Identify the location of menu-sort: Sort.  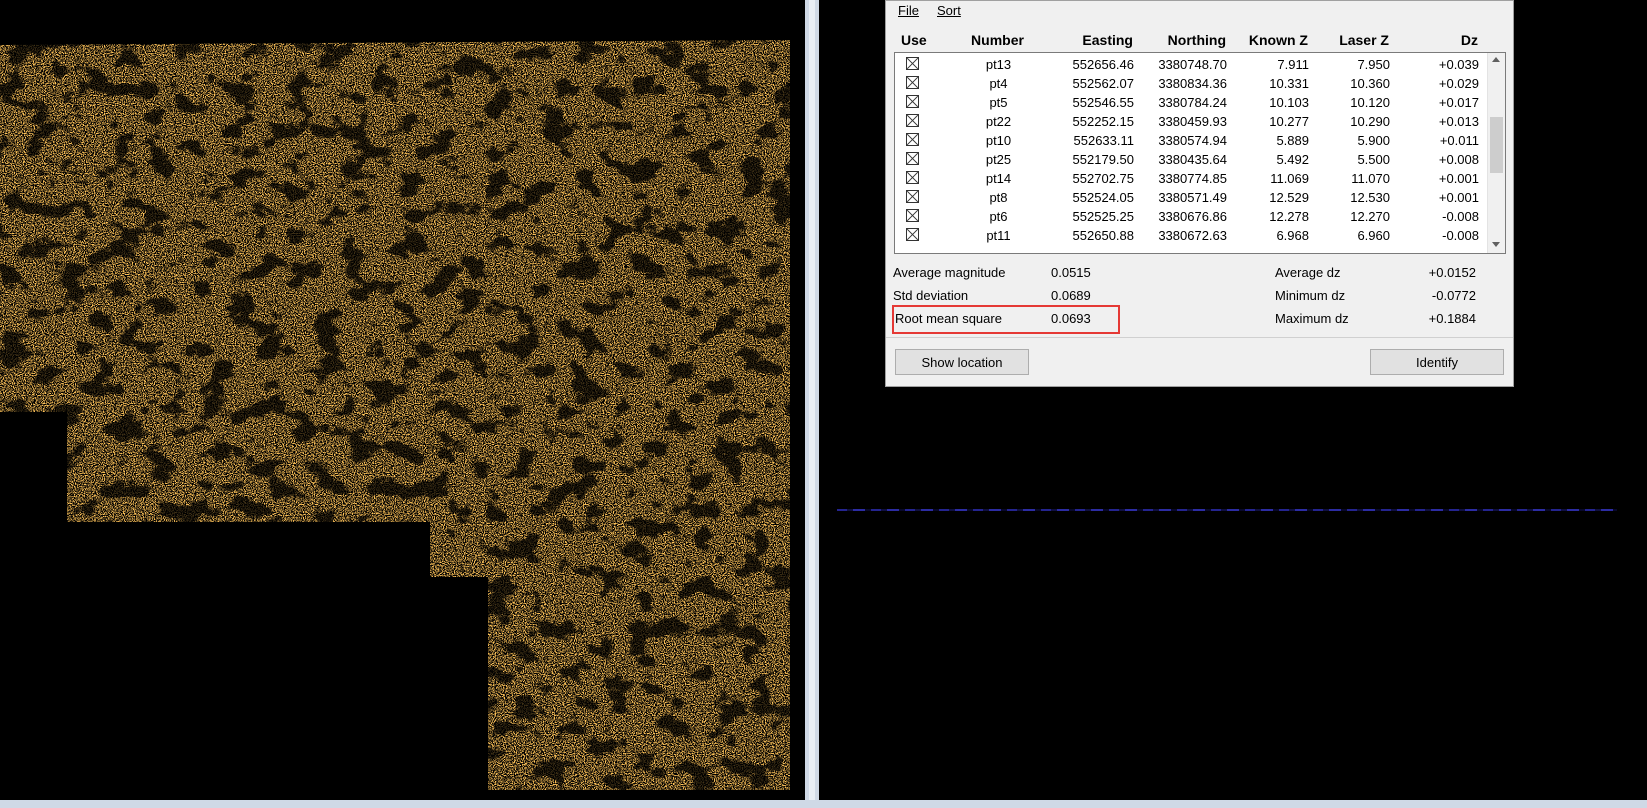
(949, 10).